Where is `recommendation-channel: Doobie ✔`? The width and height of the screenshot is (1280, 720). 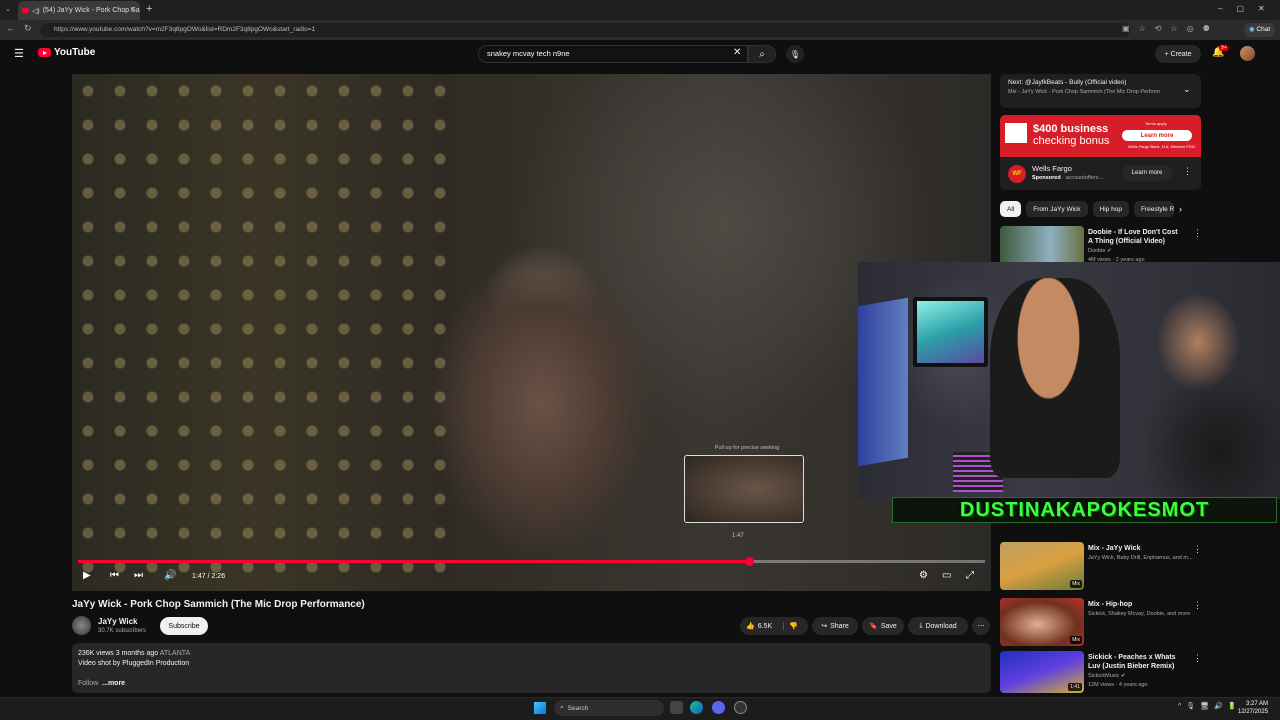
recommendation-channel: Doobie ✔ is located at coordinates (1100, 251).